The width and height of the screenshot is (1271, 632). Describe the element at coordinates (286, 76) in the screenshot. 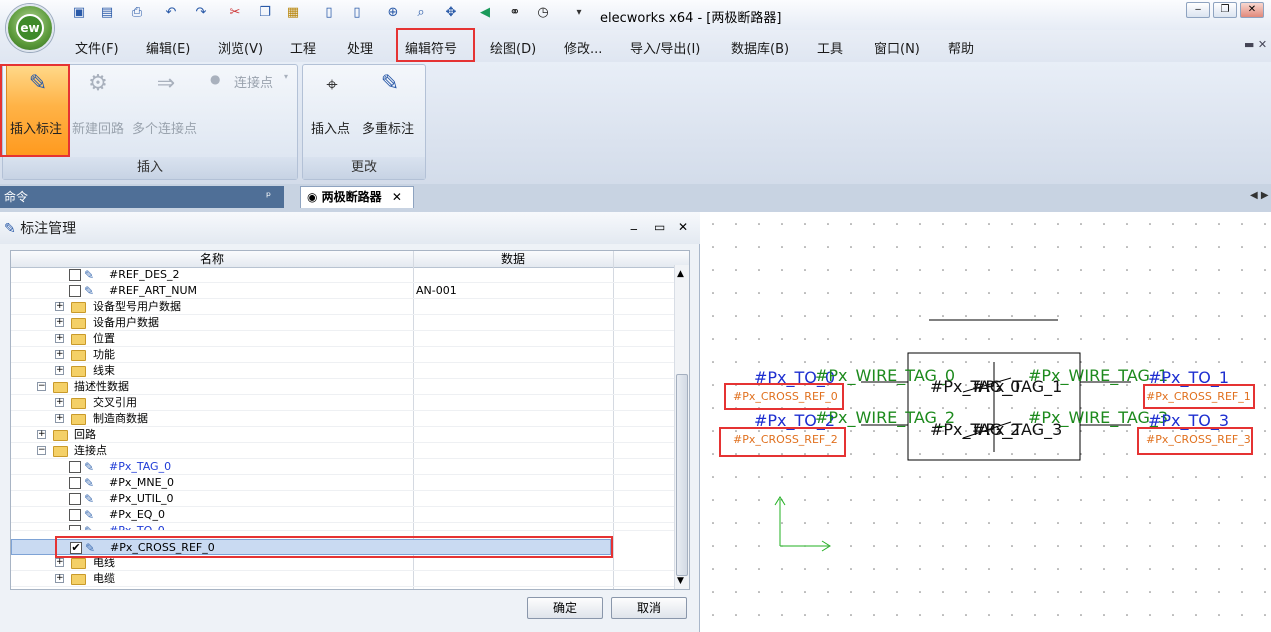

I see `chevron-down-icon: ▾` at that location.